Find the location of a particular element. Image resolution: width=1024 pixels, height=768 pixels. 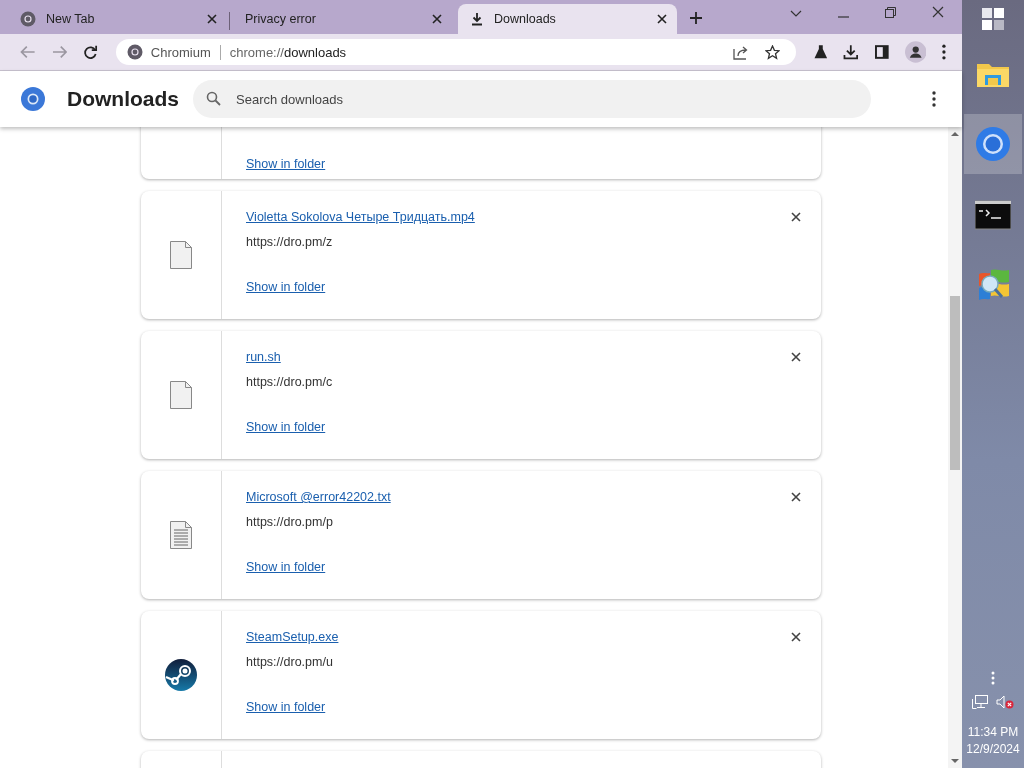

file-name-link: Violetta Sokolova Четыре Тридцать.mp4 is located at coordinates (518, 217).